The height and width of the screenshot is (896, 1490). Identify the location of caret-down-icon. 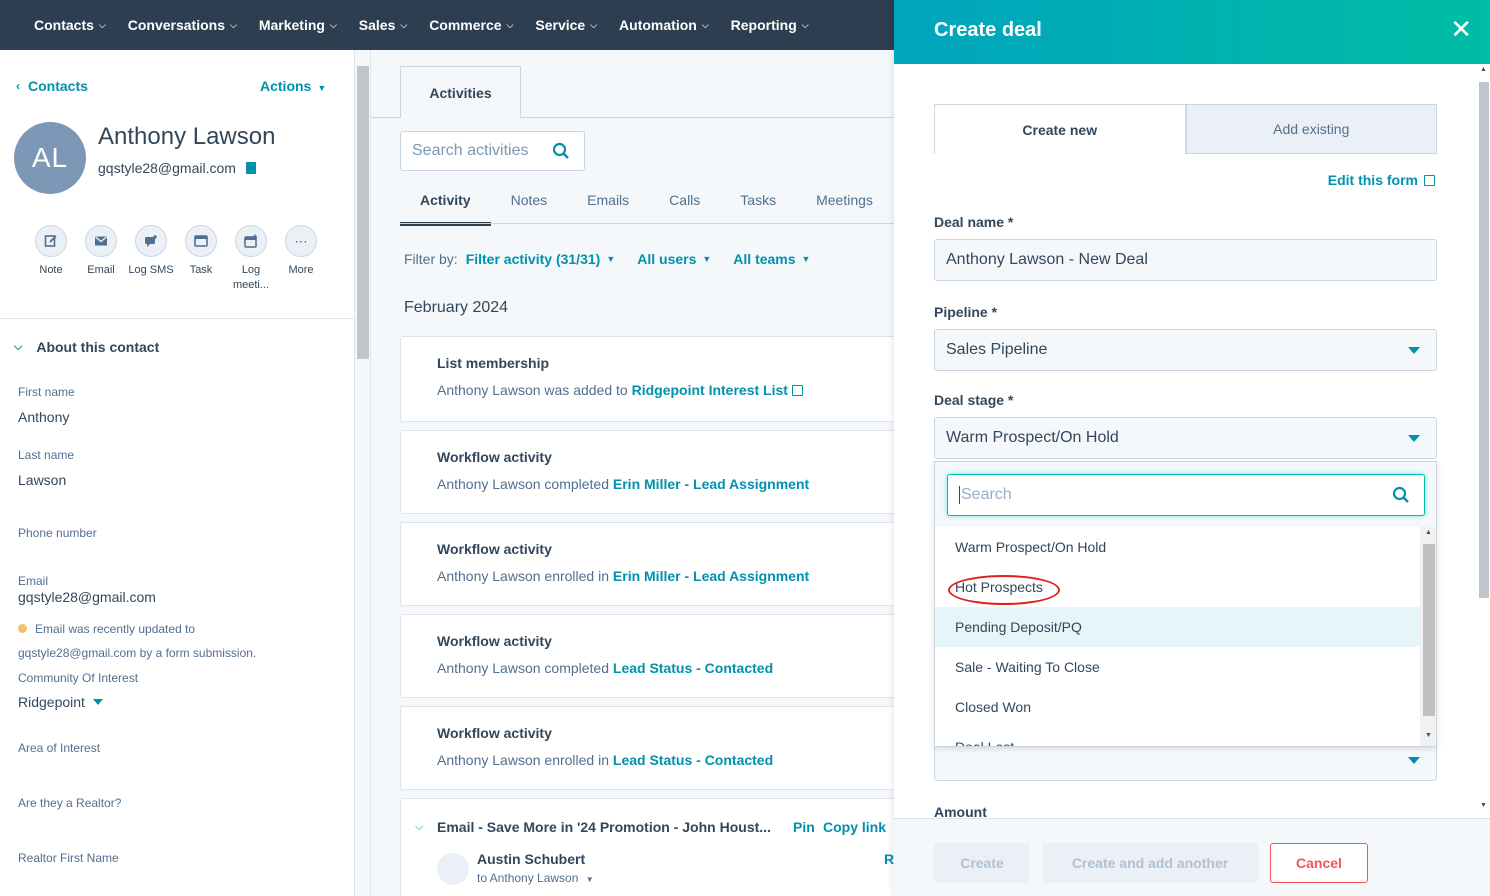
(1414, 438).